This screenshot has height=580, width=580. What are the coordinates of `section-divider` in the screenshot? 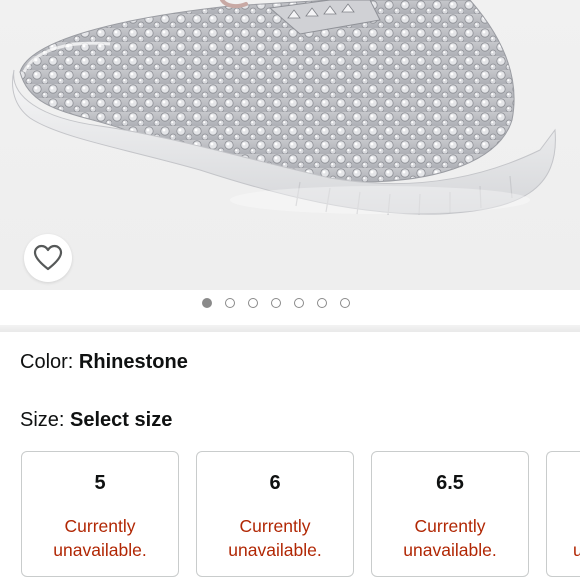 It's located at (290, 328).